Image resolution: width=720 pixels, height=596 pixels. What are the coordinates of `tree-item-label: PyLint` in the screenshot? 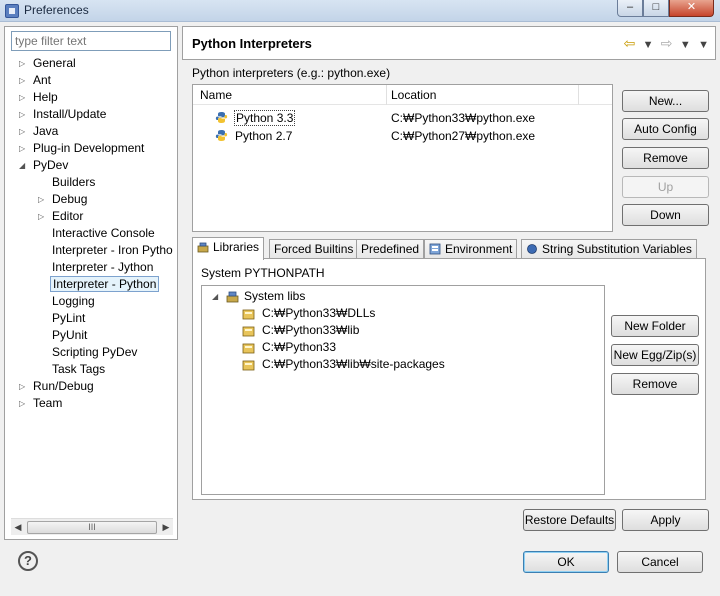 It's located at (69, 318).